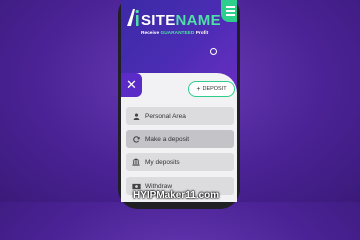 This screenshot has height=240, width=360. I want to click on menu-item-make-deposit: Make a deposit, so click(180, 139).